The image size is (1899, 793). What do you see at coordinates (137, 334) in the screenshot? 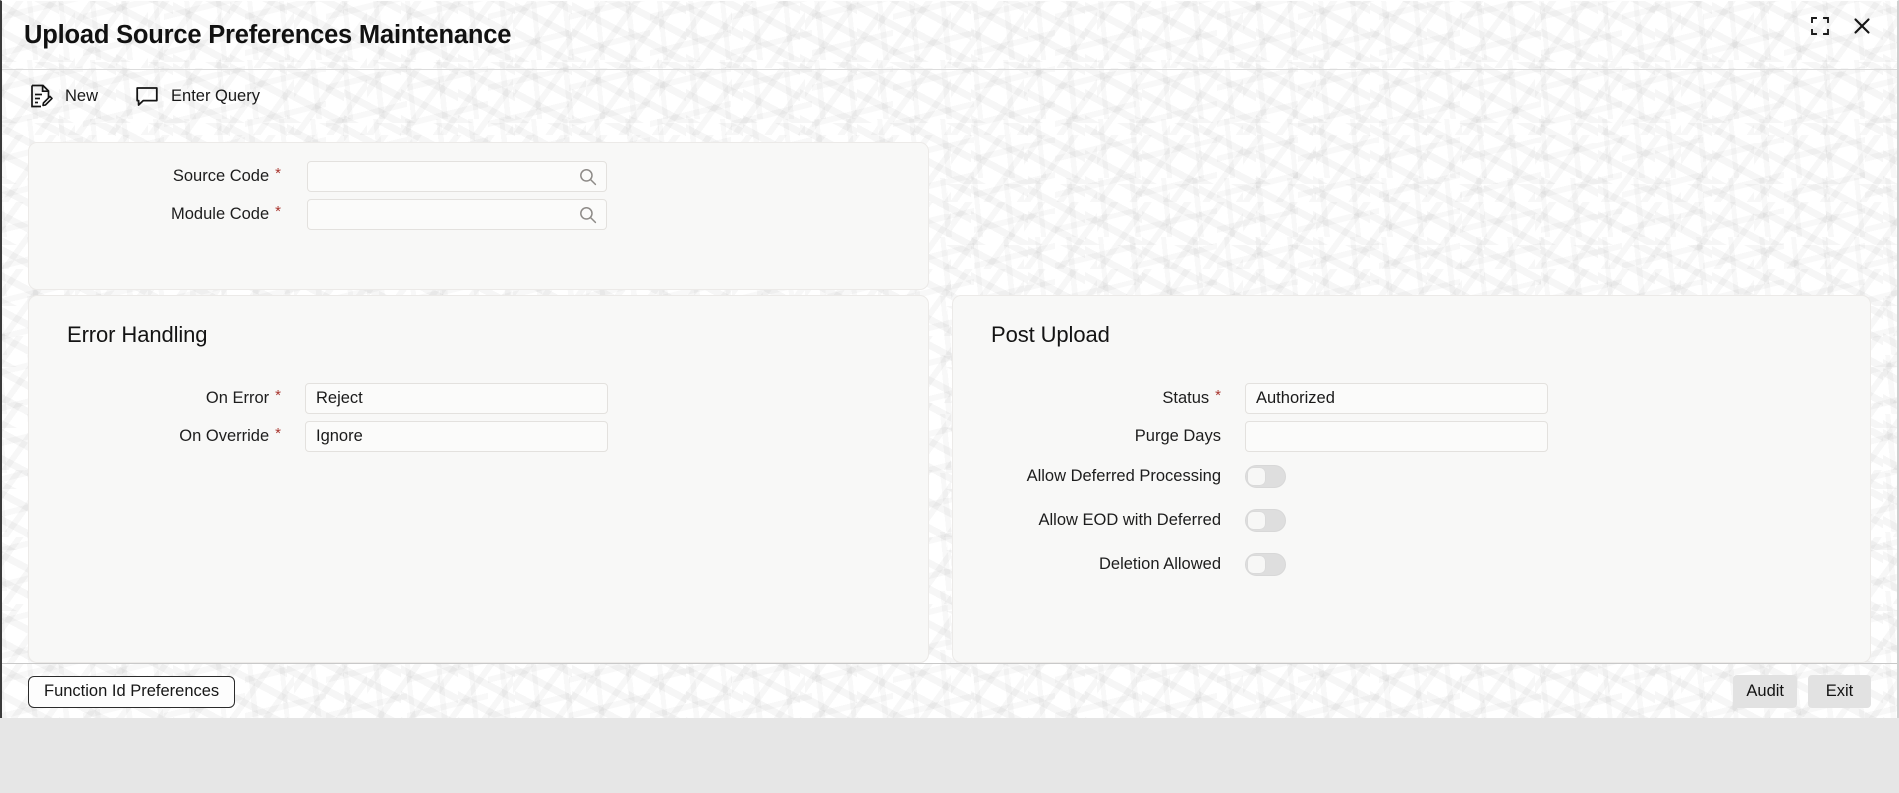
I see `error-handling-title: Error Handling` at bounding box center [137, 334].